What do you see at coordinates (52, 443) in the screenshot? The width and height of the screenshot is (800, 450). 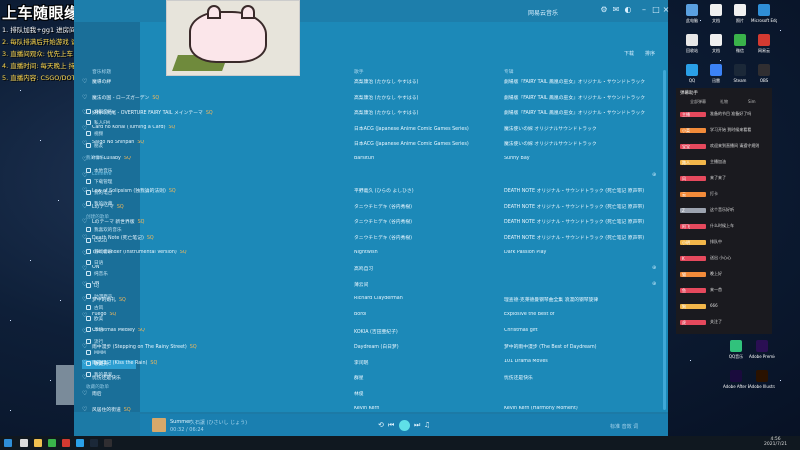 I see `wechat-icon` at bounding box center [52, 443].